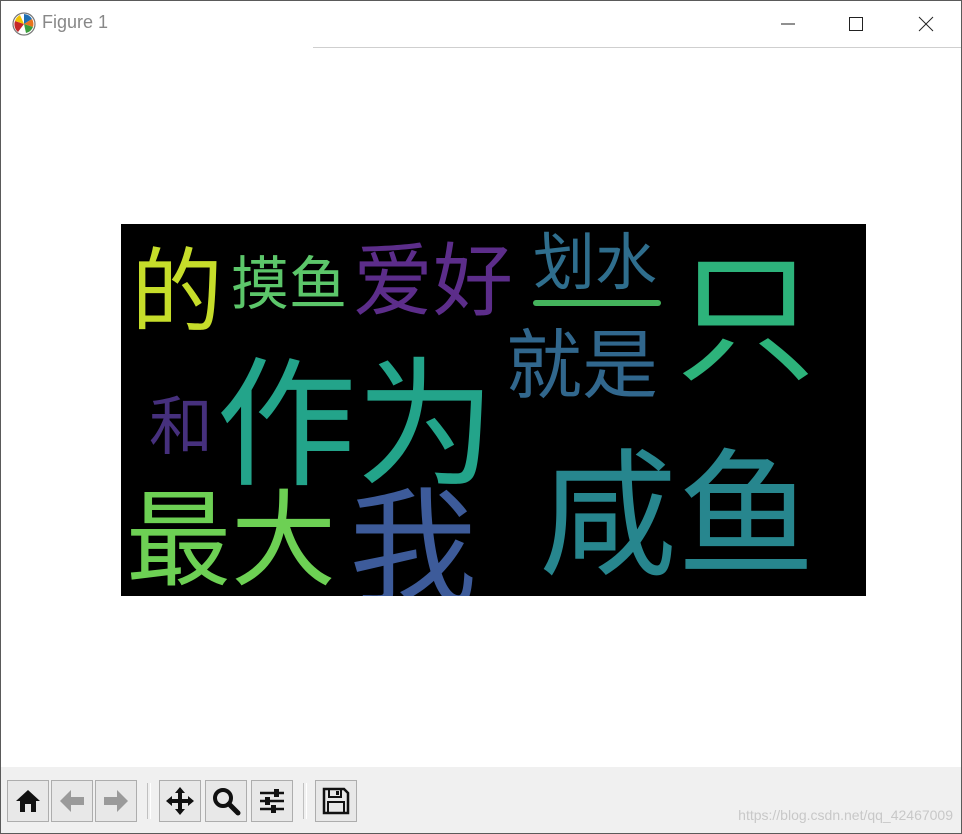 Image resolution: width=962 pixels, height=834 pixels. Describe the element at coordinates (597, 303) in the screenshot. I see `word-cloud-stroke` at that location.